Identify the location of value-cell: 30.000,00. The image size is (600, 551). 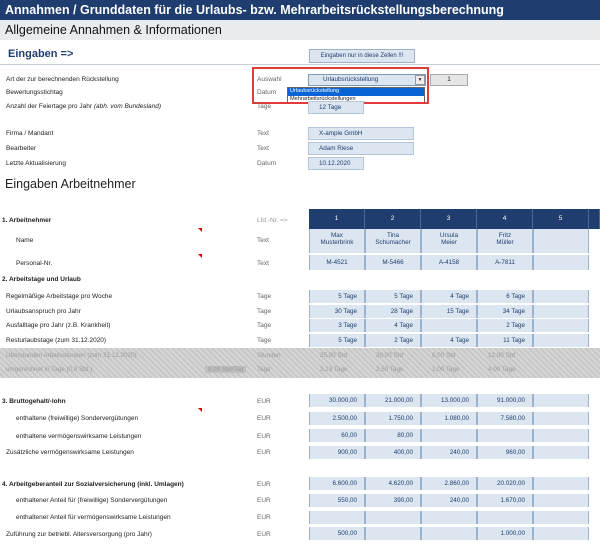
(337, 400).